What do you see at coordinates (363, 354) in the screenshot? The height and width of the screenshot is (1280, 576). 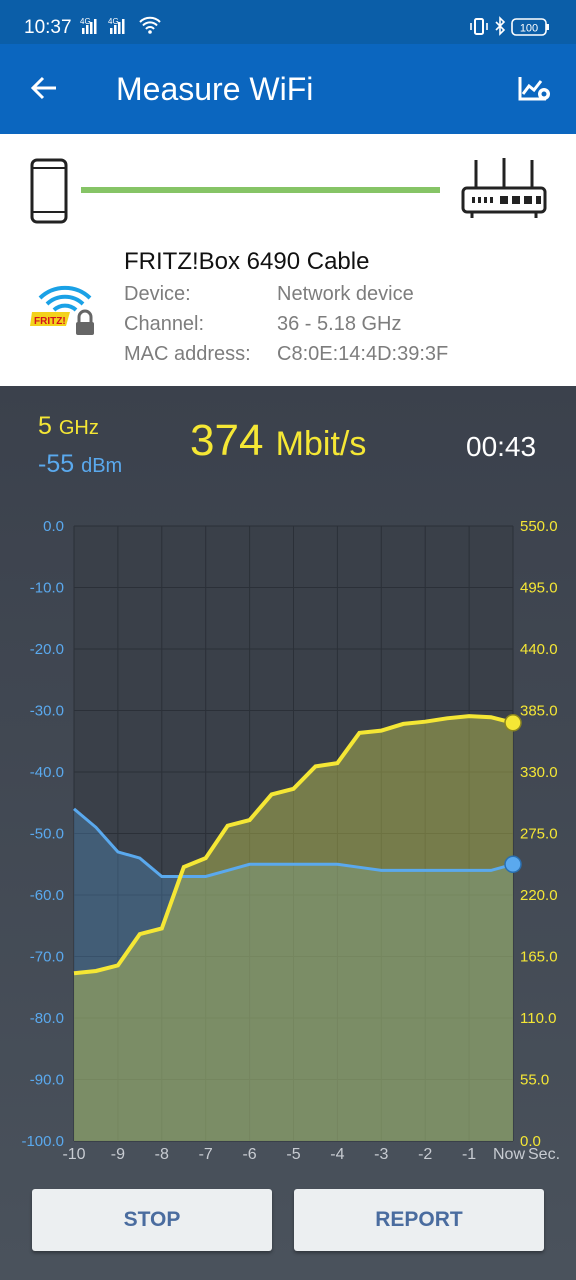 I see `mac-address-value: C8:0E:14:4D:39:3F` at bounding box center [363, 354].